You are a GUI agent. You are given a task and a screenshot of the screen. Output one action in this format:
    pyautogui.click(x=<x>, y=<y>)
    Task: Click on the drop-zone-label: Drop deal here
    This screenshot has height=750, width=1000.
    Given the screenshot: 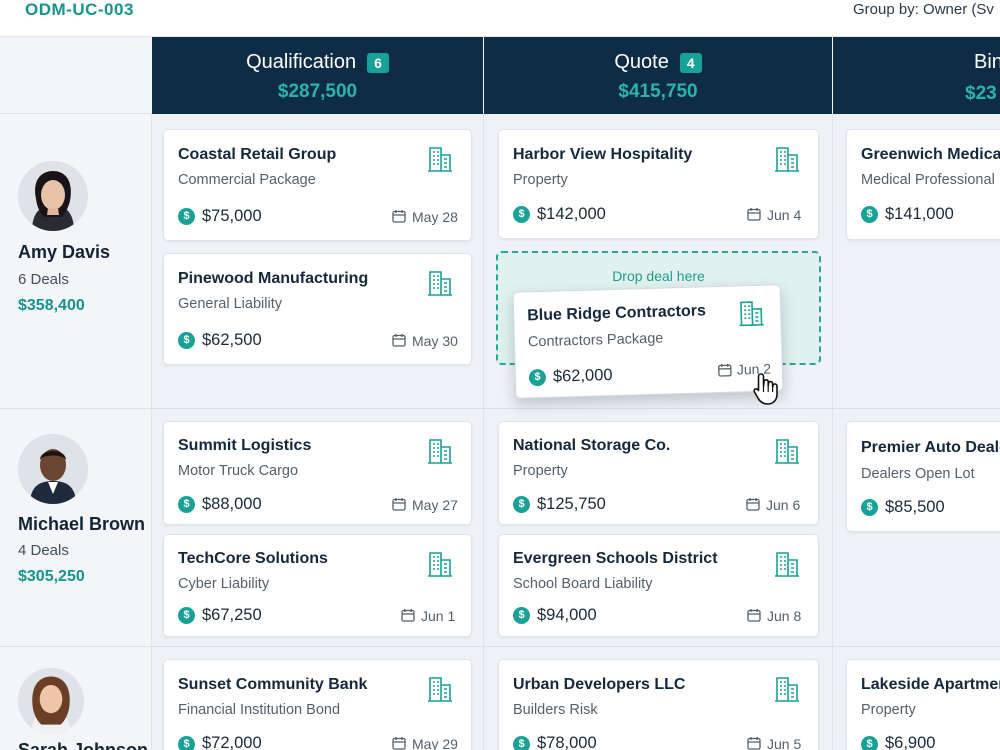 What is the action you would take?
    pyautogui.click(x=658, y=276)
    